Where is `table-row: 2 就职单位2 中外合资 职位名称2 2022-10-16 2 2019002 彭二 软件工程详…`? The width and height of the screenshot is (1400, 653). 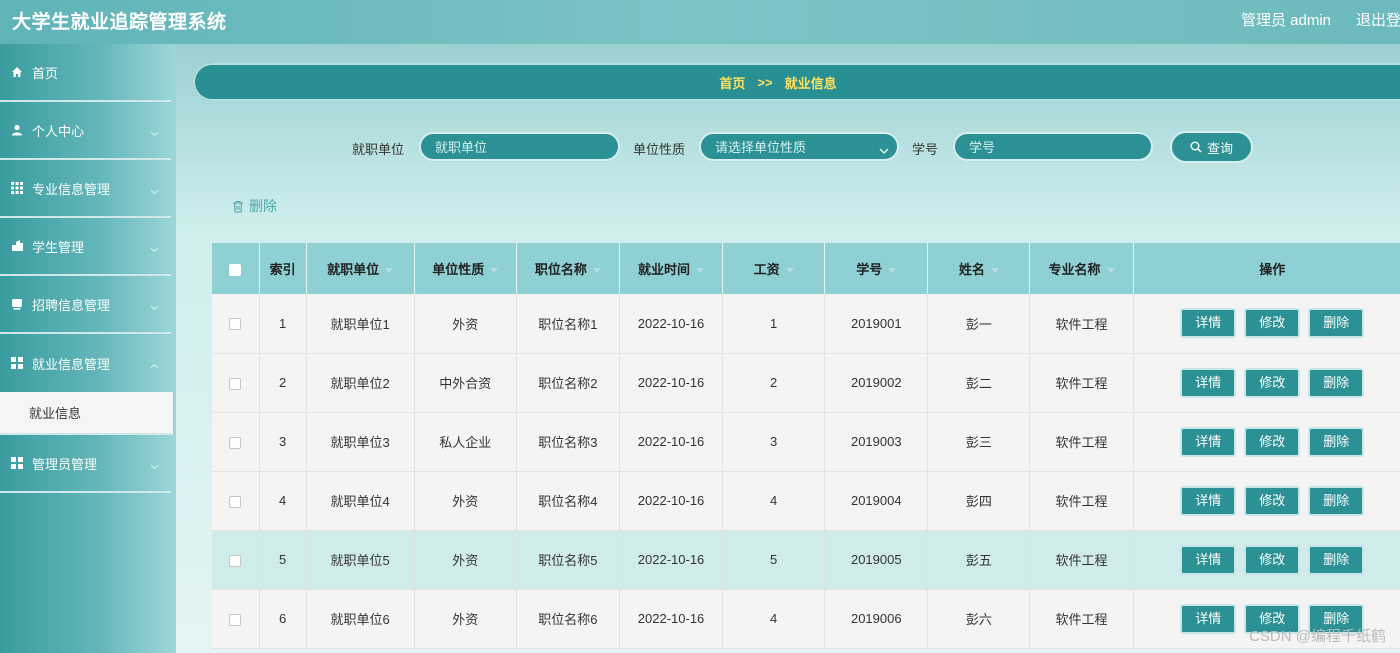
table-row: 2 就职单位2 中外合资 职位名称2 2022-10-16 2 2019002 彭二 软件工程详… is located at coordinates (806, 383).